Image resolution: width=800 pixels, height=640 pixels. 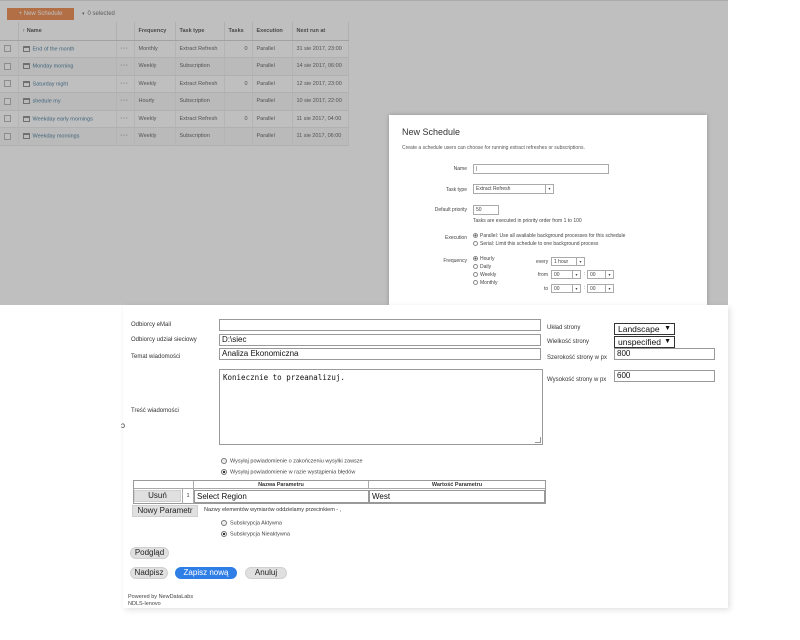 I want to click on network-share-input: D:\siec, so click(x=380, y=340).